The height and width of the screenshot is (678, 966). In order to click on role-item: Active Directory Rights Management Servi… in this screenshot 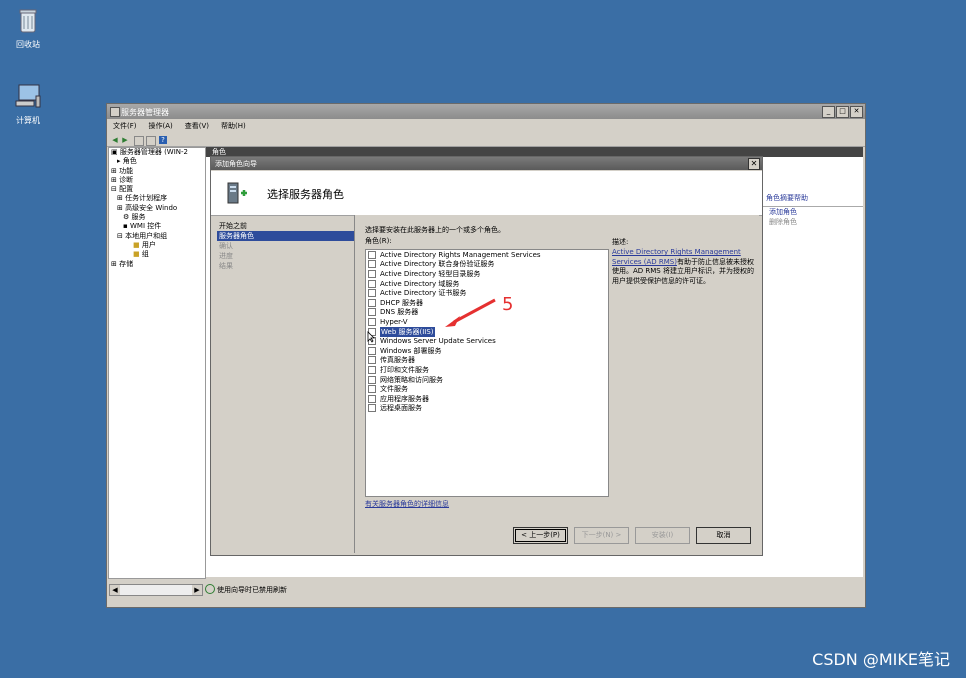, I will do `click(487, 255)`.